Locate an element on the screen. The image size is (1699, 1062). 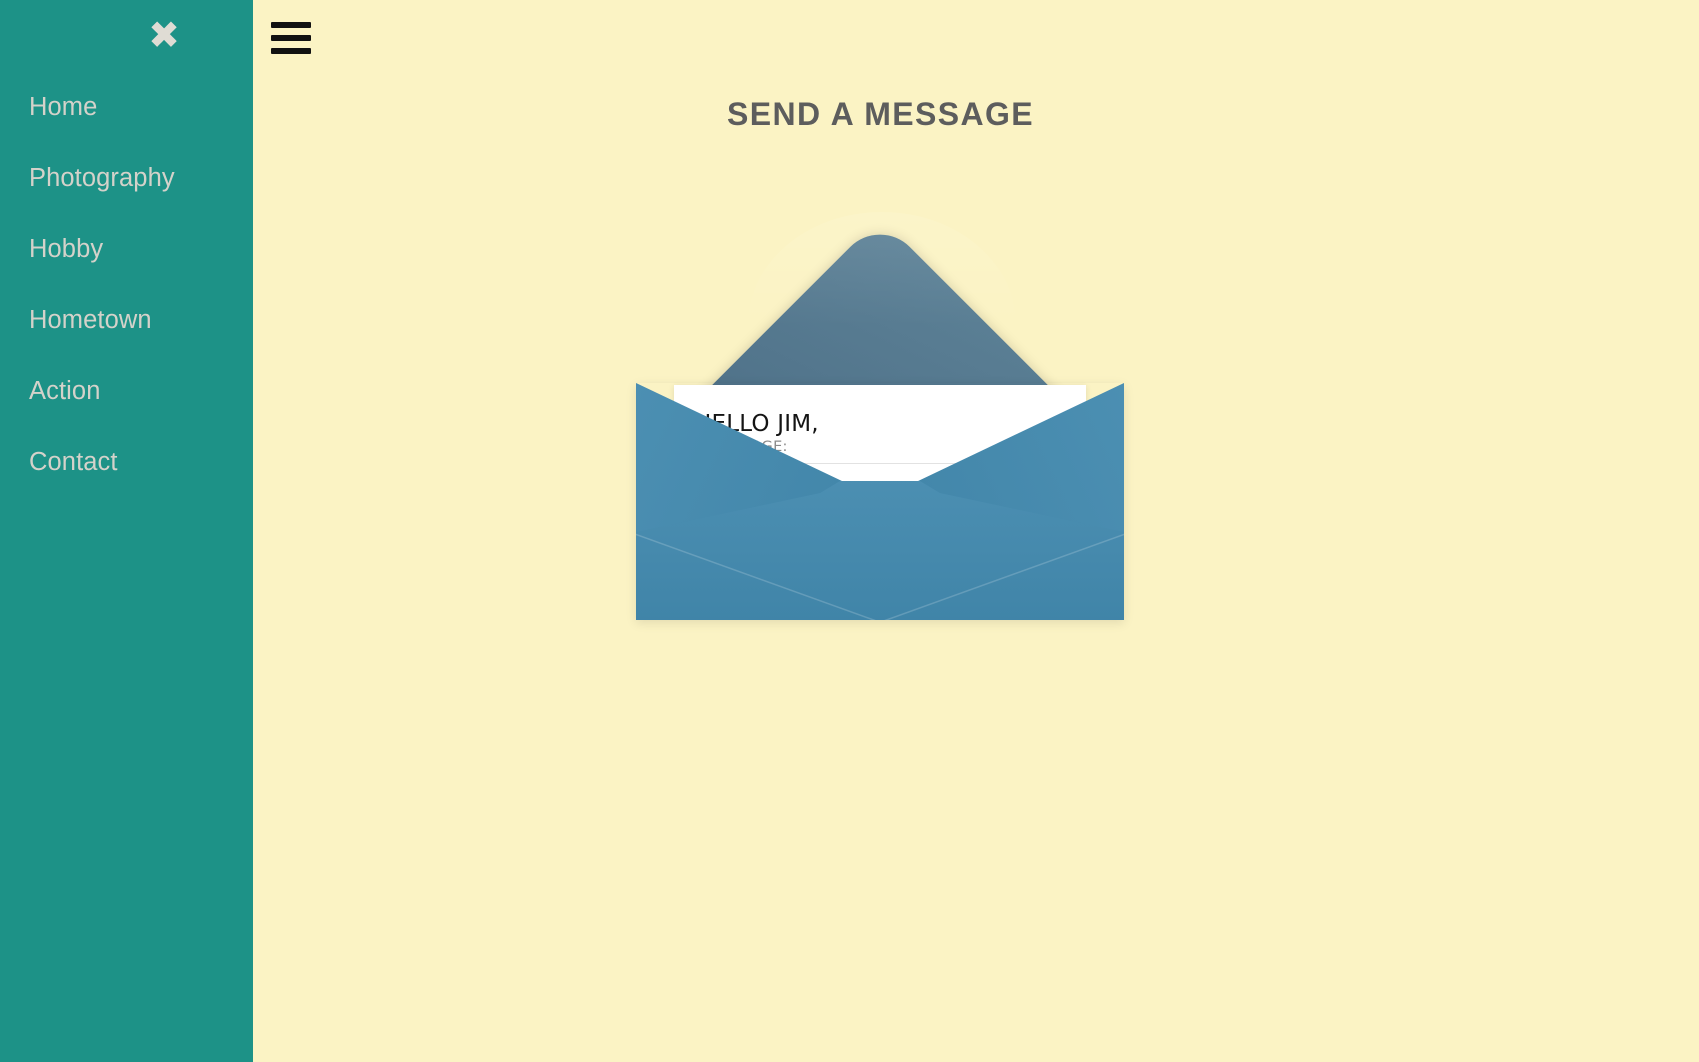
sidebar-item-hobby-link: Hobby is located at coordinates (126, 249).